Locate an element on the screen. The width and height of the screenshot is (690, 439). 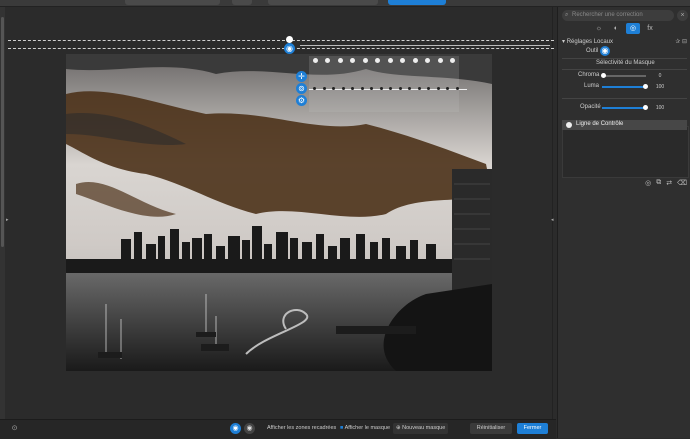
top-toolbar is located at coordinates (345, 3).